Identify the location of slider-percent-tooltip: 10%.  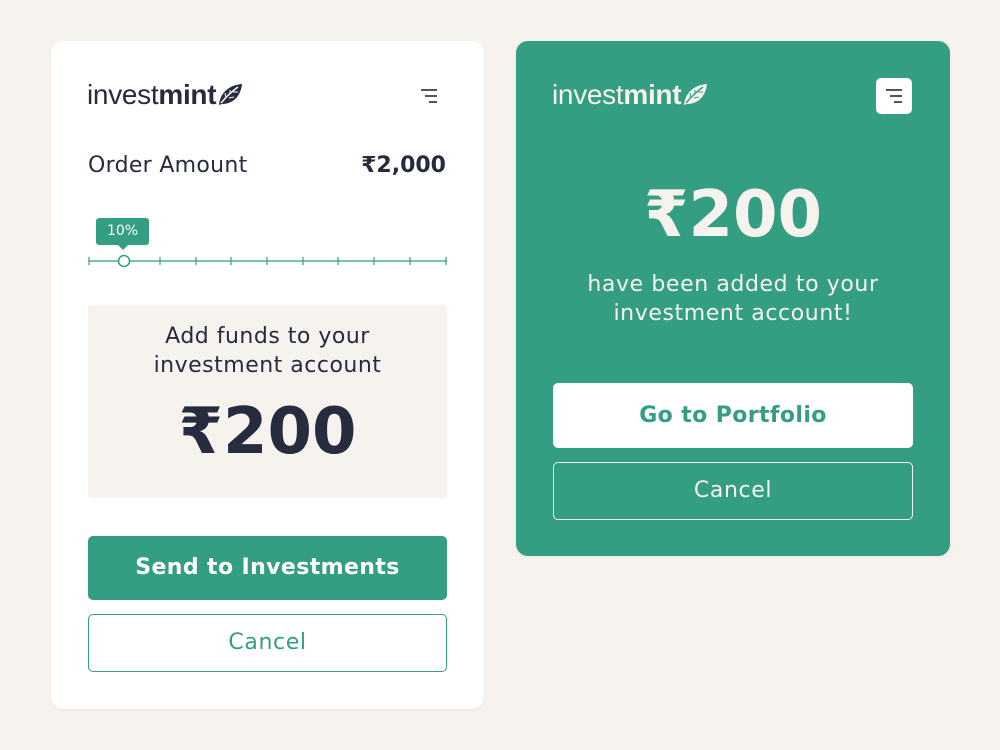
(122, 234).